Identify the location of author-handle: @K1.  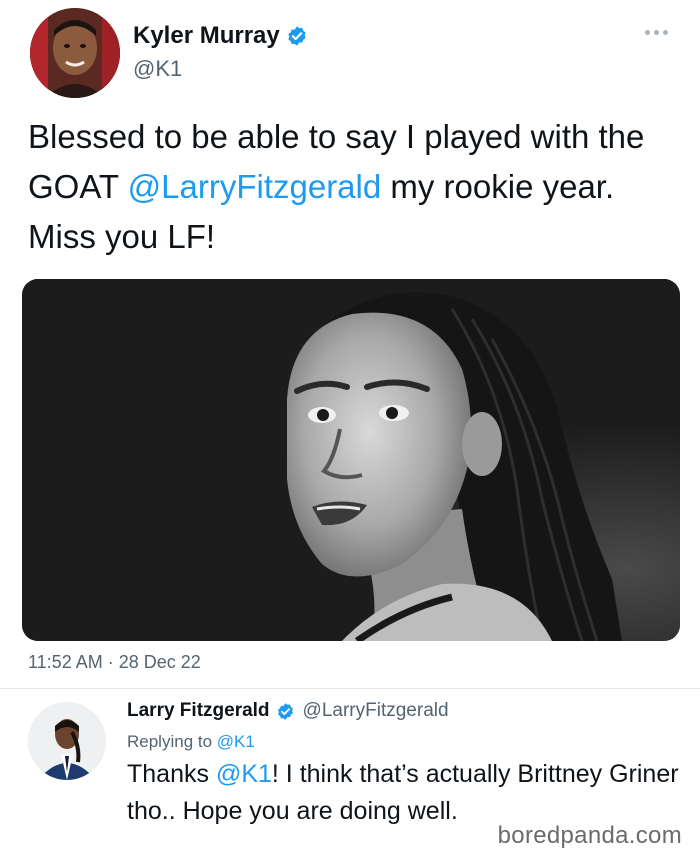
(220, 69).